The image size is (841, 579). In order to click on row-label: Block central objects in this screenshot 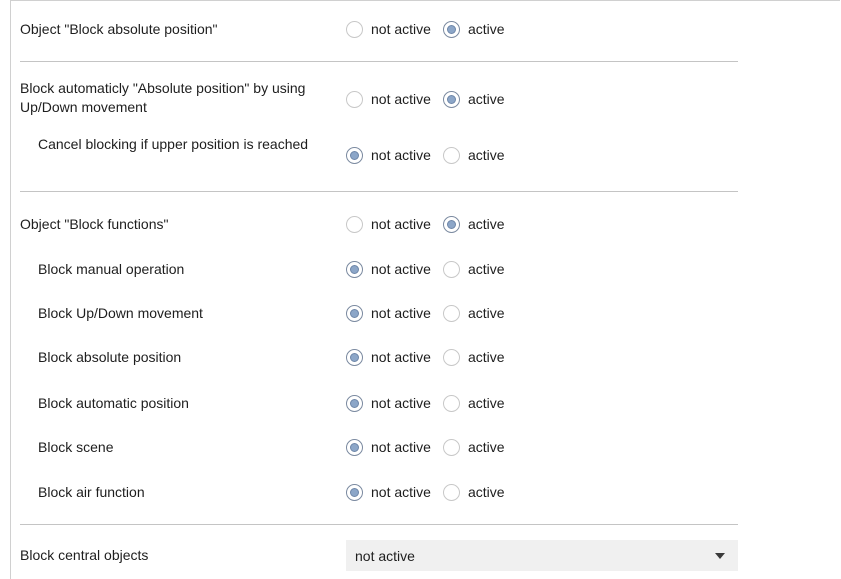, I will do `click(84, 554)`.